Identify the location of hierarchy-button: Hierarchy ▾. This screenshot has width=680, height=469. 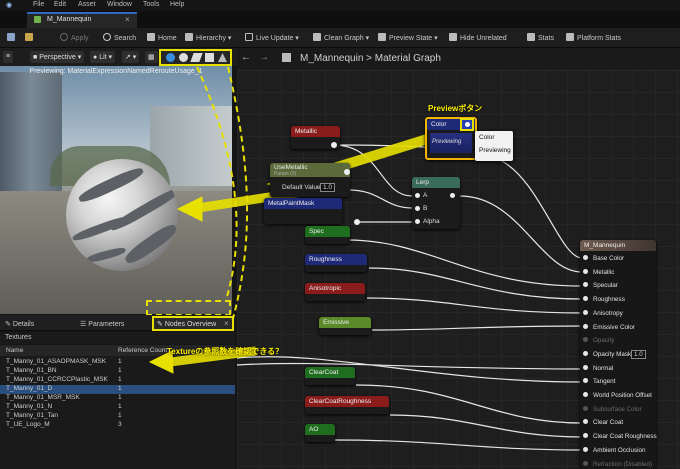
(208, 37).